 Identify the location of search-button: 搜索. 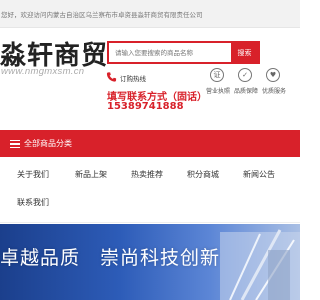
(244, 52).